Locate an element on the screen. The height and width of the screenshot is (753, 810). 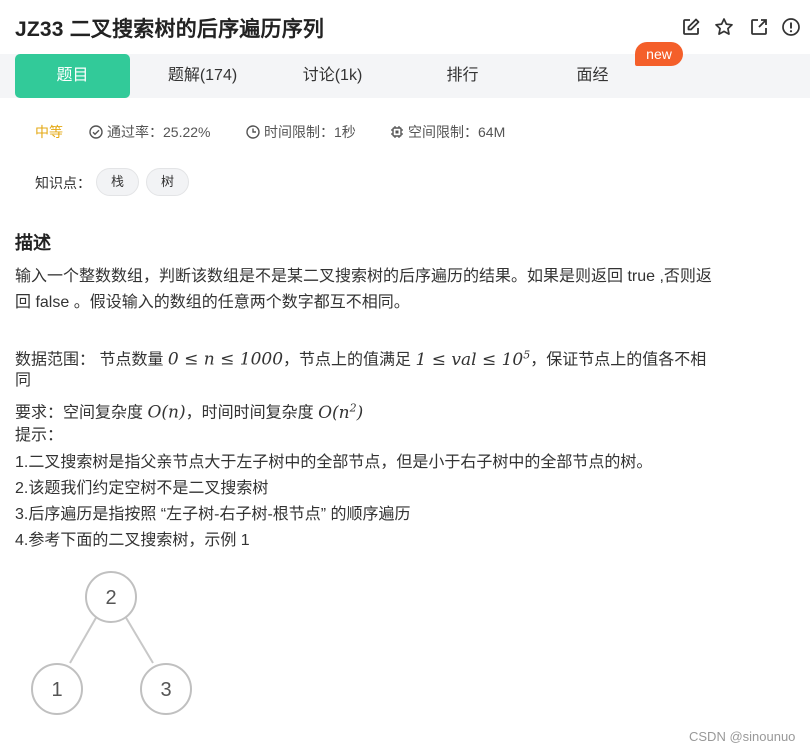
range-math-2-base: 1 ≤ val ≤ 10 is located at coordinates (469, 359).